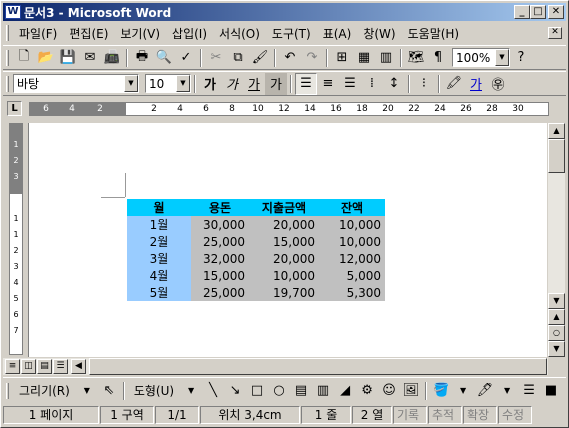  What do you see at coordinates (220, 275) in the screenshot?
I see `cell-allowance: 15,000` at bounding box center [220, 275].